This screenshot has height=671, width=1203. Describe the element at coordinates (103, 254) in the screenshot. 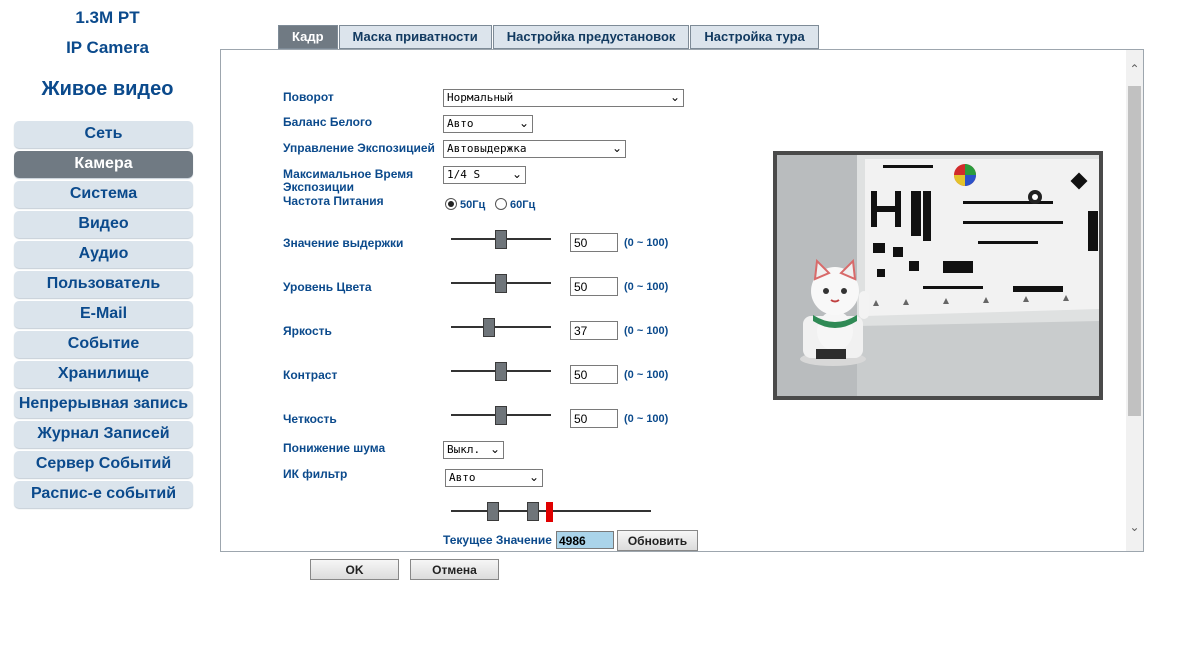

I see `sidebar-item-audio: Аудио` at that location.